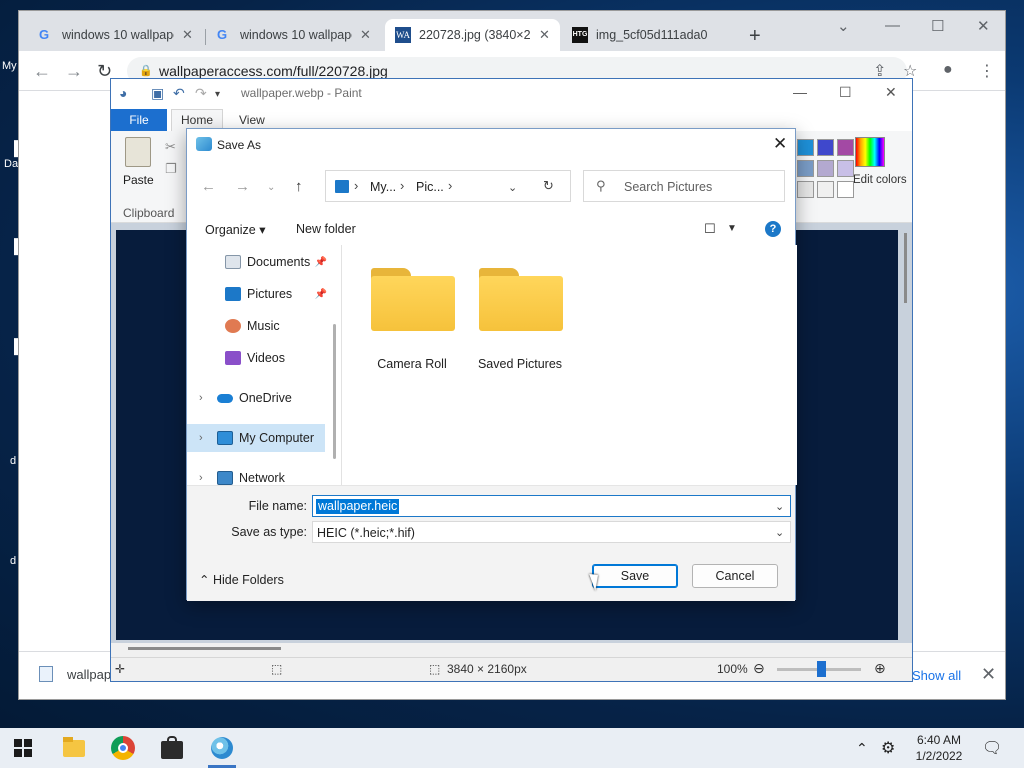 The height and width of the screenshot is (768, 1024). I want to click on vertical-scrollbar, so click(906, 273).